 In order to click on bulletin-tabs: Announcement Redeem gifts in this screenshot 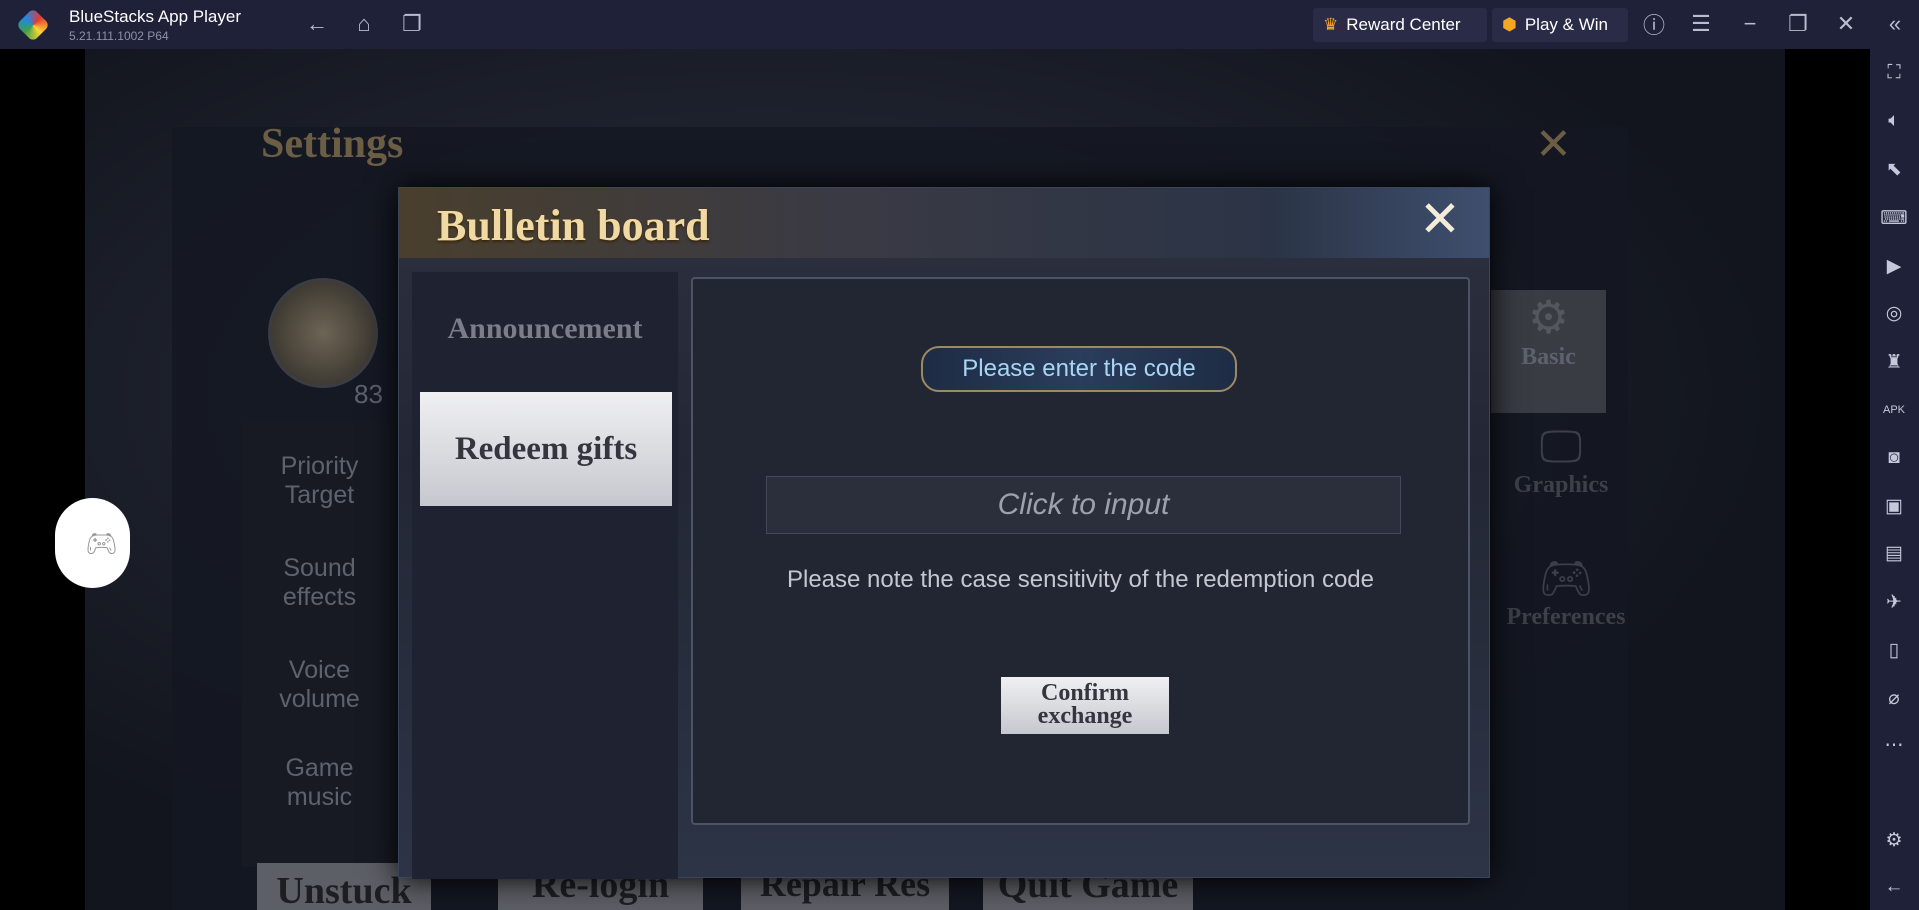, I will do `click(545, 575)`.